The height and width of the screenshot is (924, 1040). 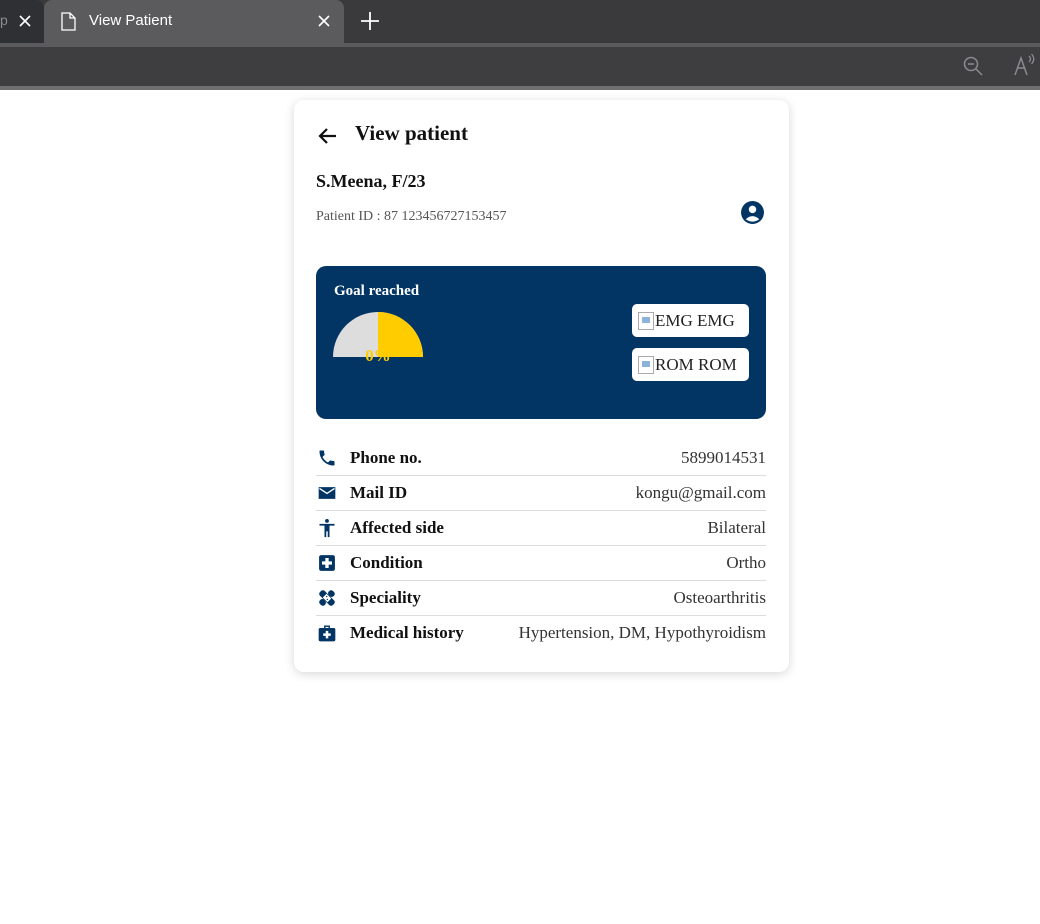 What do you see at coordinates (378, 355) in the screenshot?
I see `goal-percent: 0%` at bounding box center [378, 355].